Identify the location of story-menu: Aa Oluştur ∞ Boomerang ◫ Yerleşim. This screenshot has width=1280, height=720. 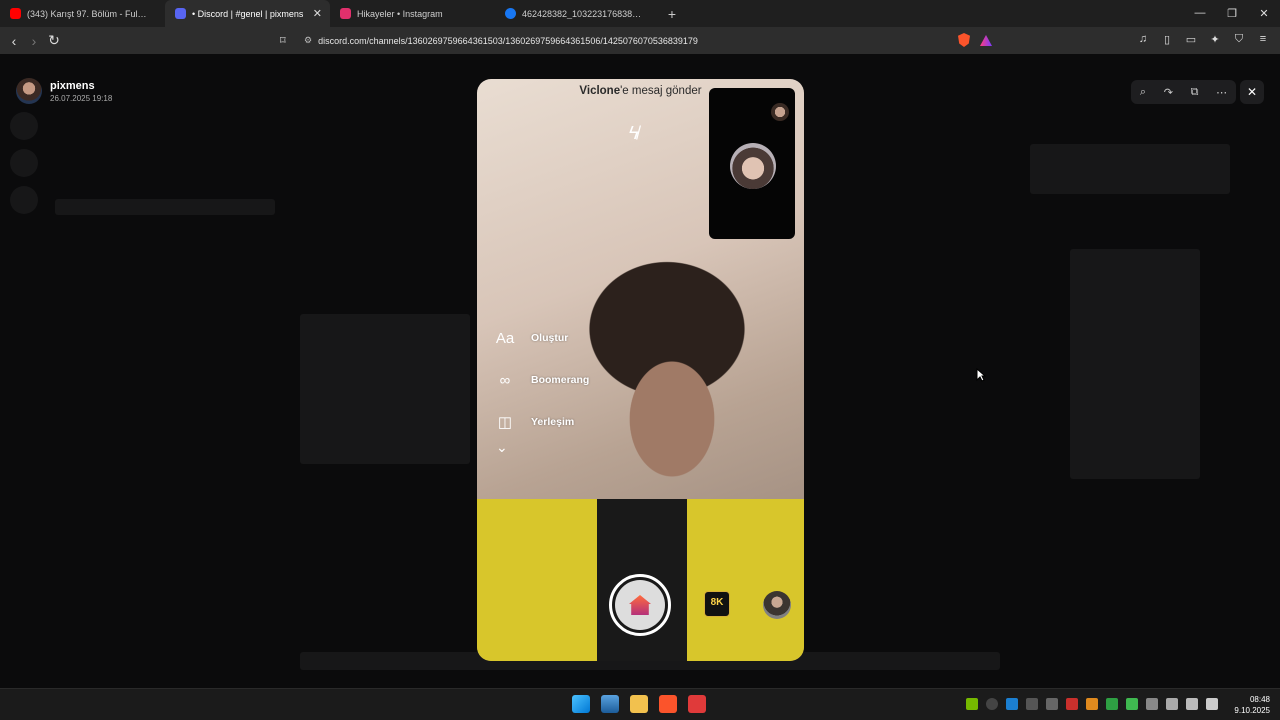
(541, 380).